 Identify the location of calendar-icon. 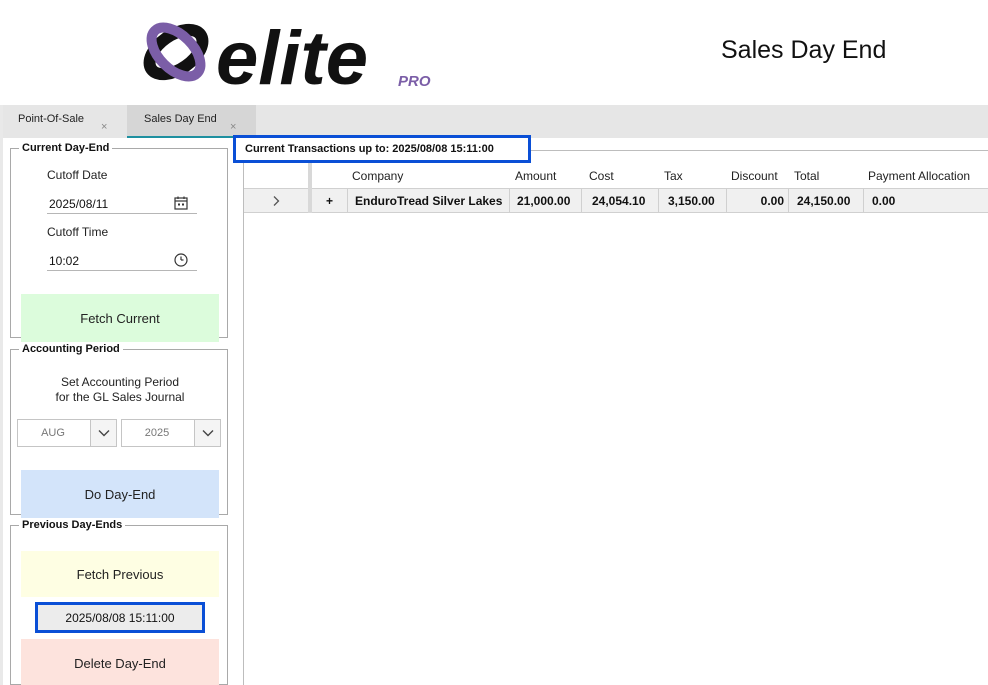
(181, 203).